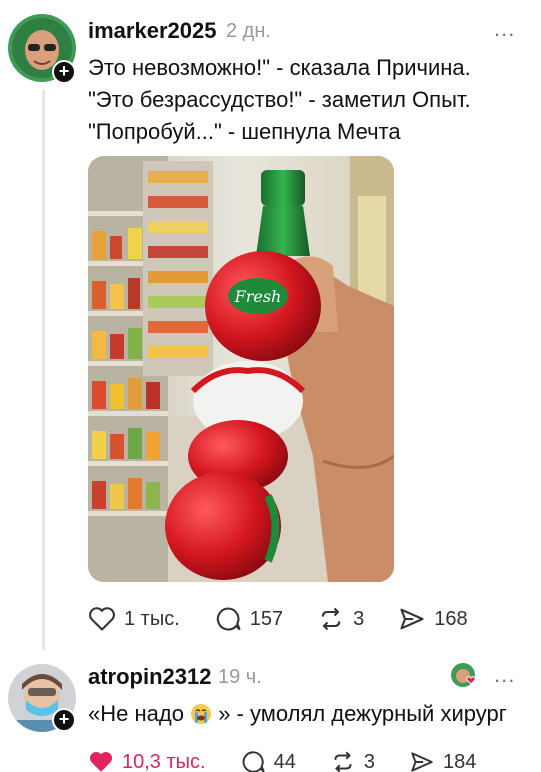  What do you see at coordinates (101, 762) in the screenshot?
I see `heart-filled-icon` at bounding box center [101, 762].